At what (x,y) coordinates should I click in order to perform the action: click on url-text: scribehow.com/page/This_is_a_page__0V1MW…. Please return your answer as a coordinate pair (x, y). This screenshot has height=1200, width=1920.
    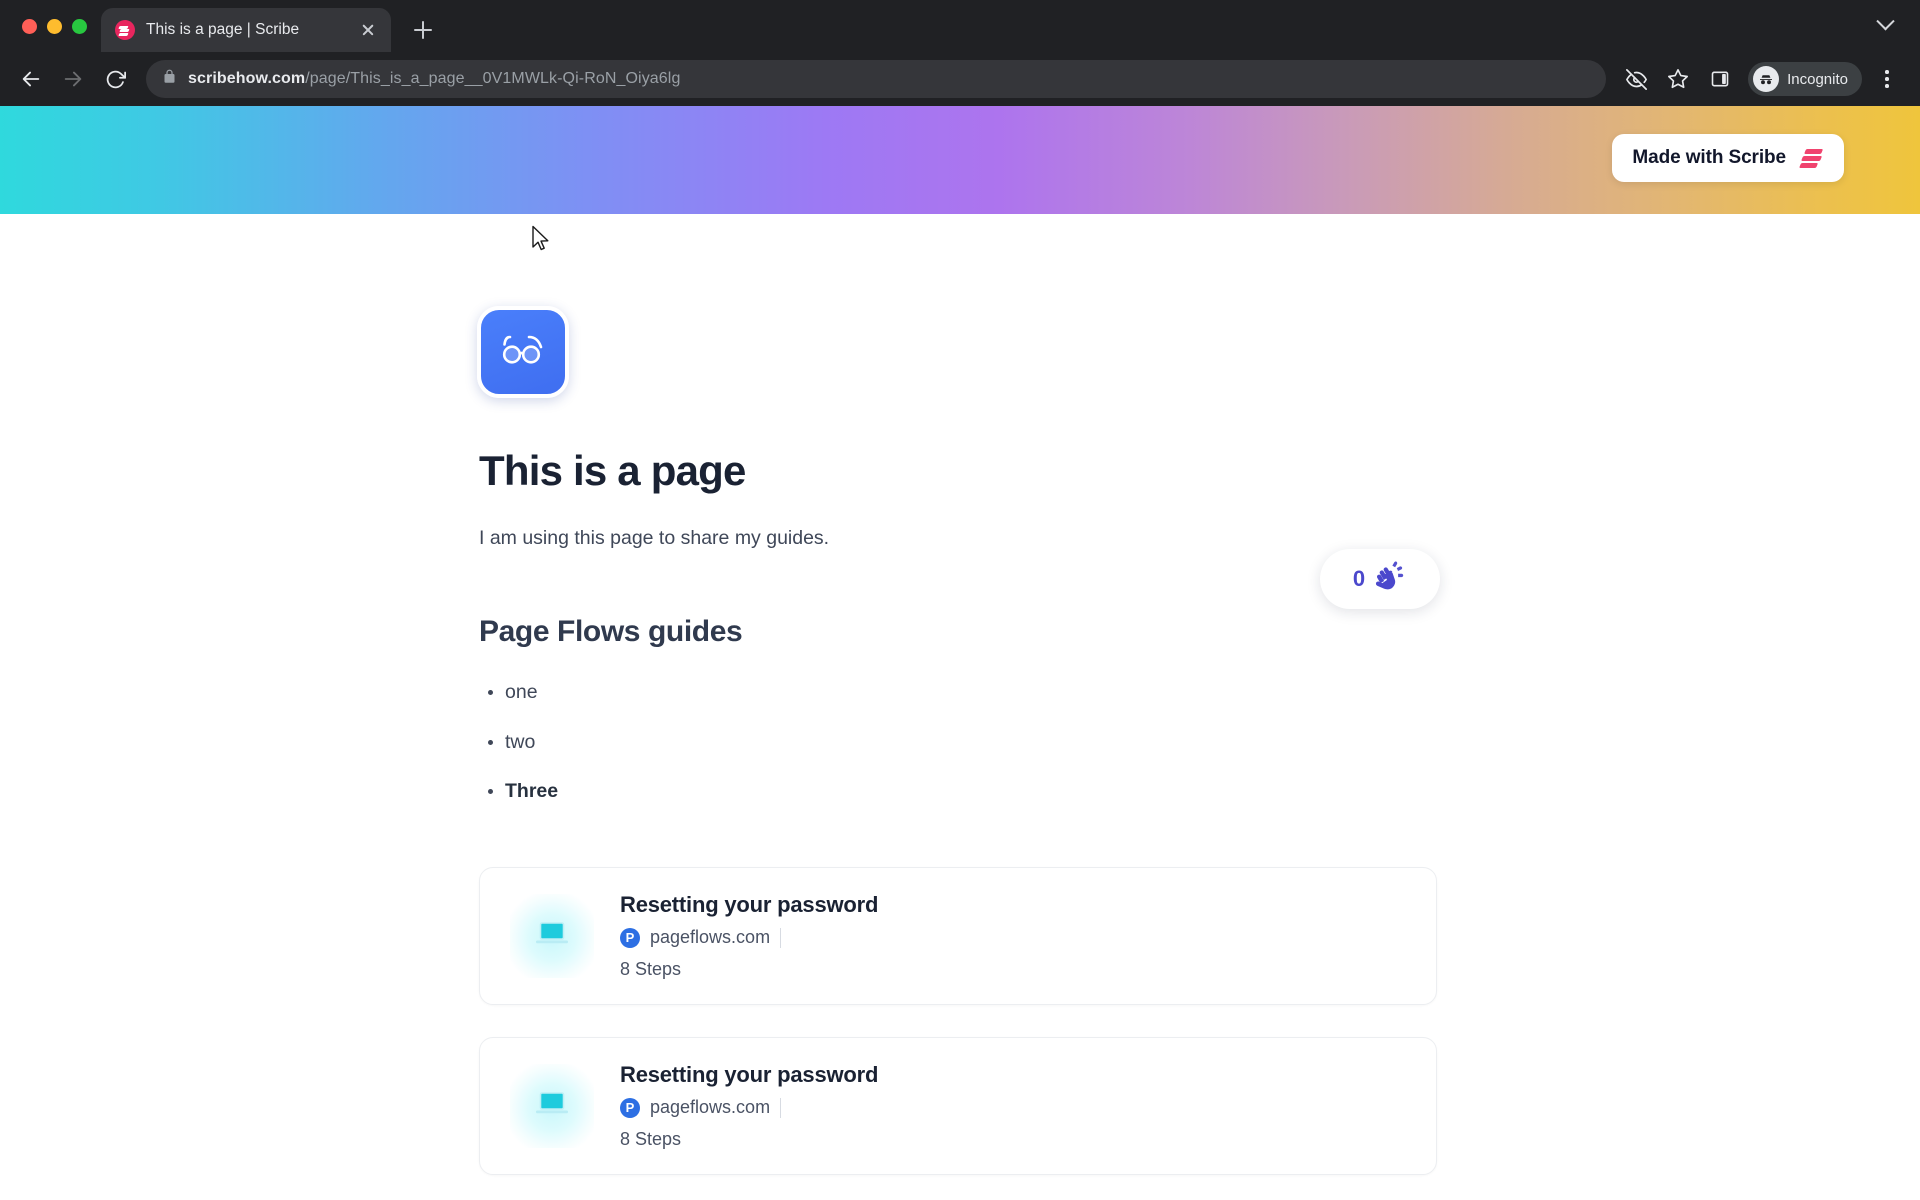
    Looking at the image, I should click on (434, 79).